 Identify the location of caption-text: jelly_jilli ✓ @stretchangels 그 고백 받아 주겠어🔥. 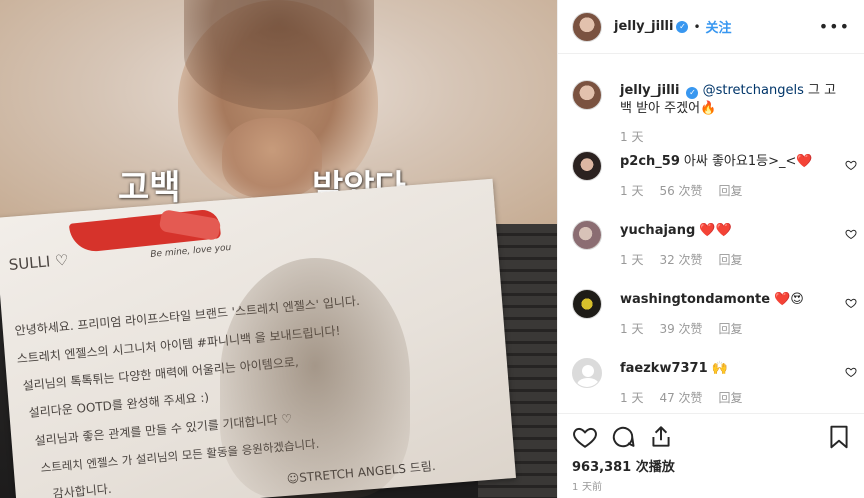
(732, 100).